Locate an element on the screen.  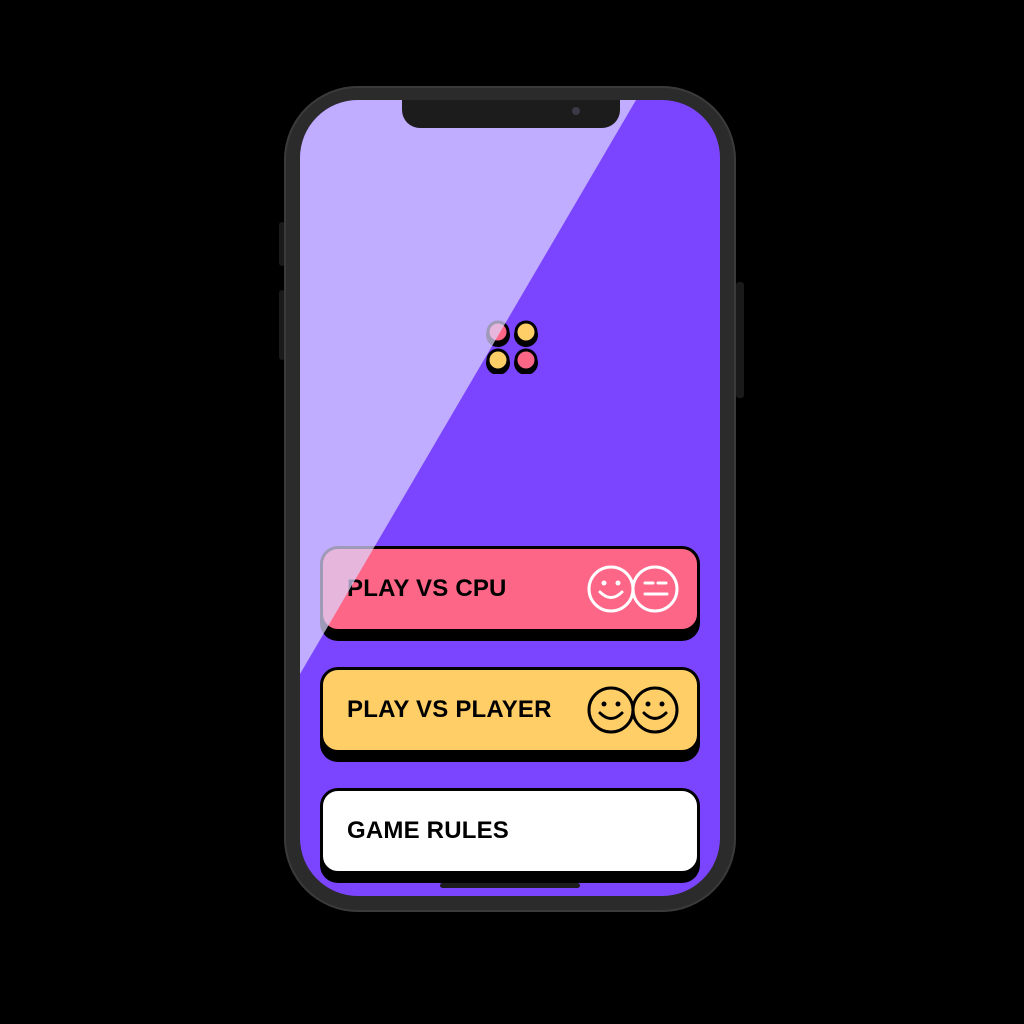
phone-notch is located at coordinates (511, 114).